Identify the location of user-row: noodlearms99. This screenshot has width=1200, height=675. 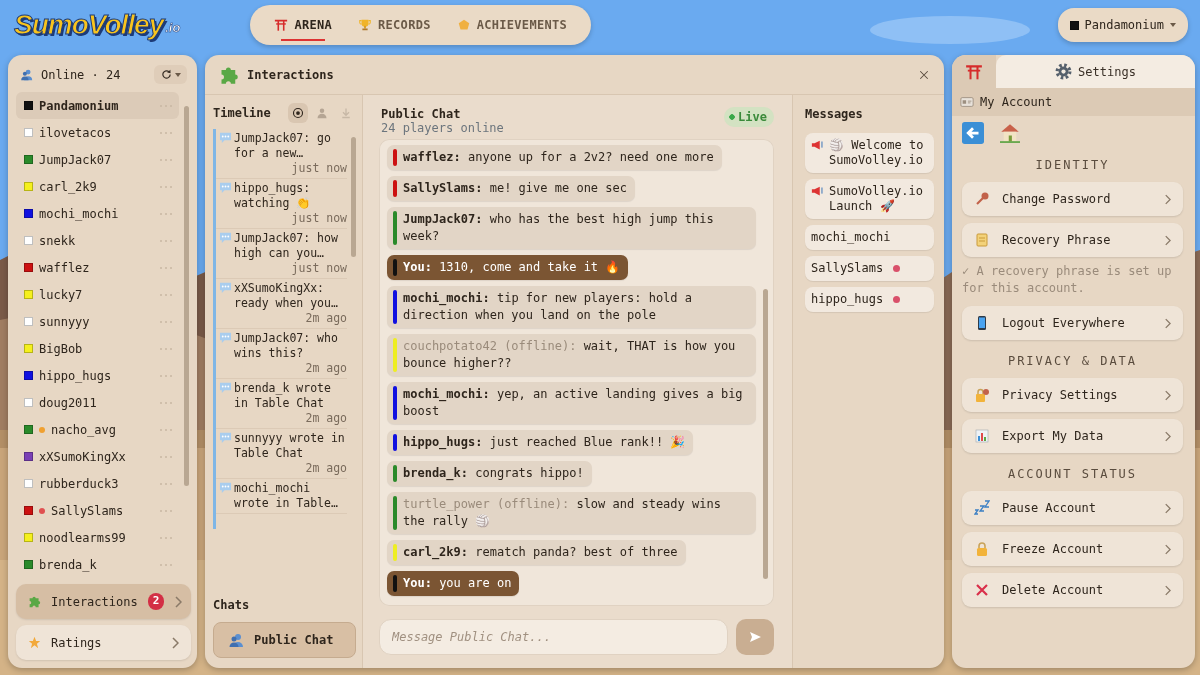
(97, 538).